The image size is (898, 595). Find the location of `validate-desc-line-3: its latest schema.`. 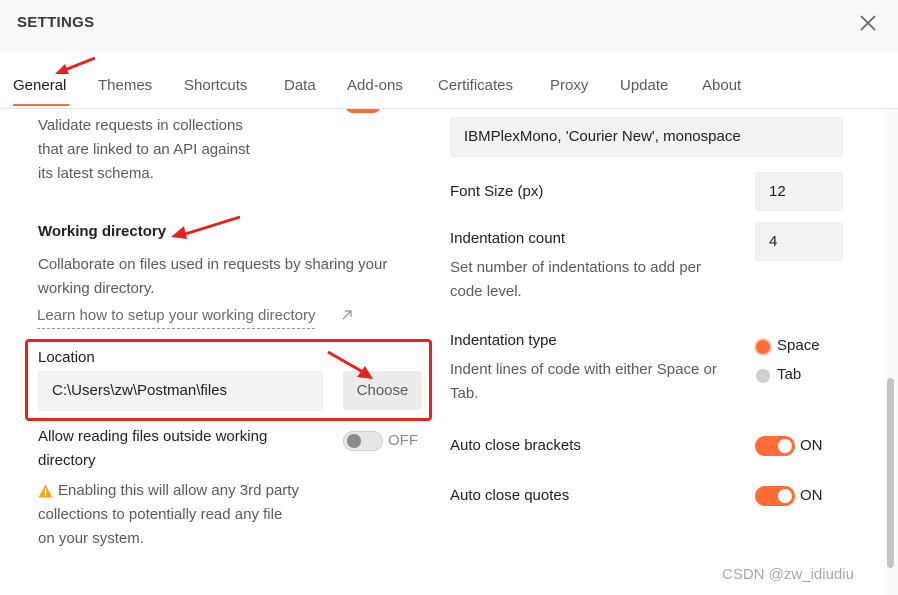

validate-desc-line-3: its latest schema. is located at coordinates (96, 173).